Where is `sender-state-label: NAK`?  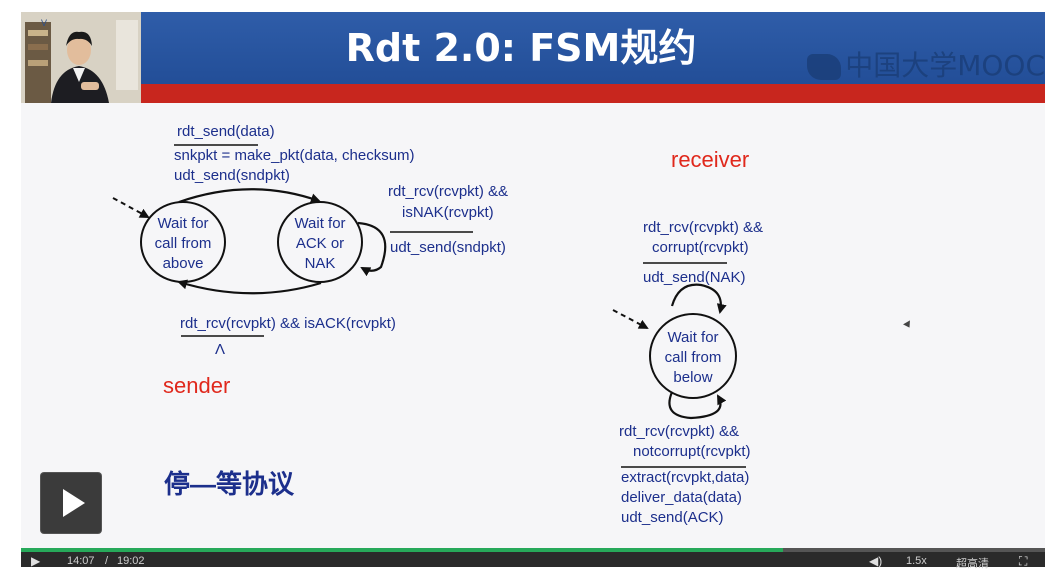
sender-state-label: NAK is located at coordinates (320, 263).